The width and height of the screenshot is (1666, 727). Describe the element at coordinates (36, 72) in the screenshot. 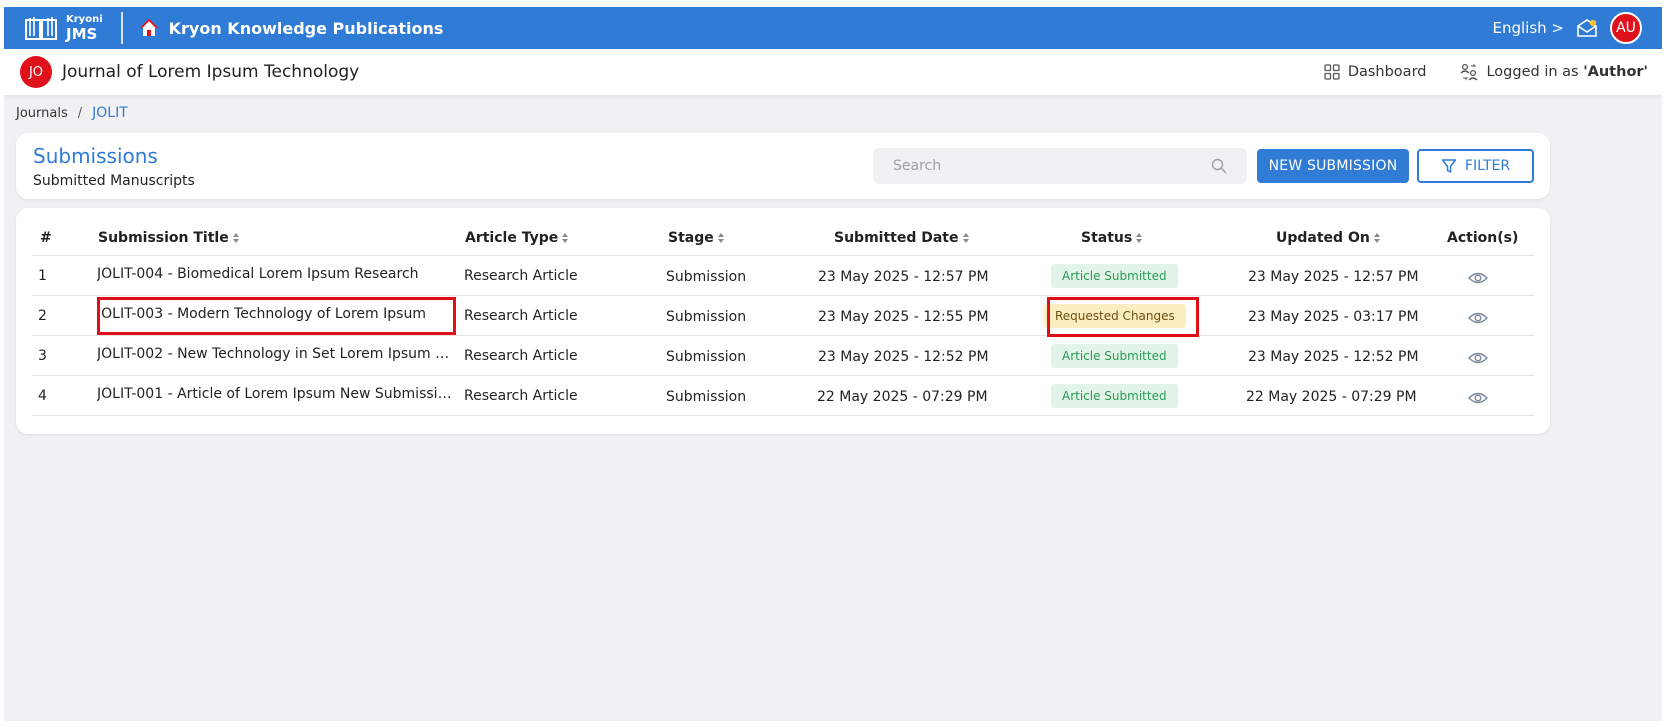

I see `journal-avatar: JO` at that location.